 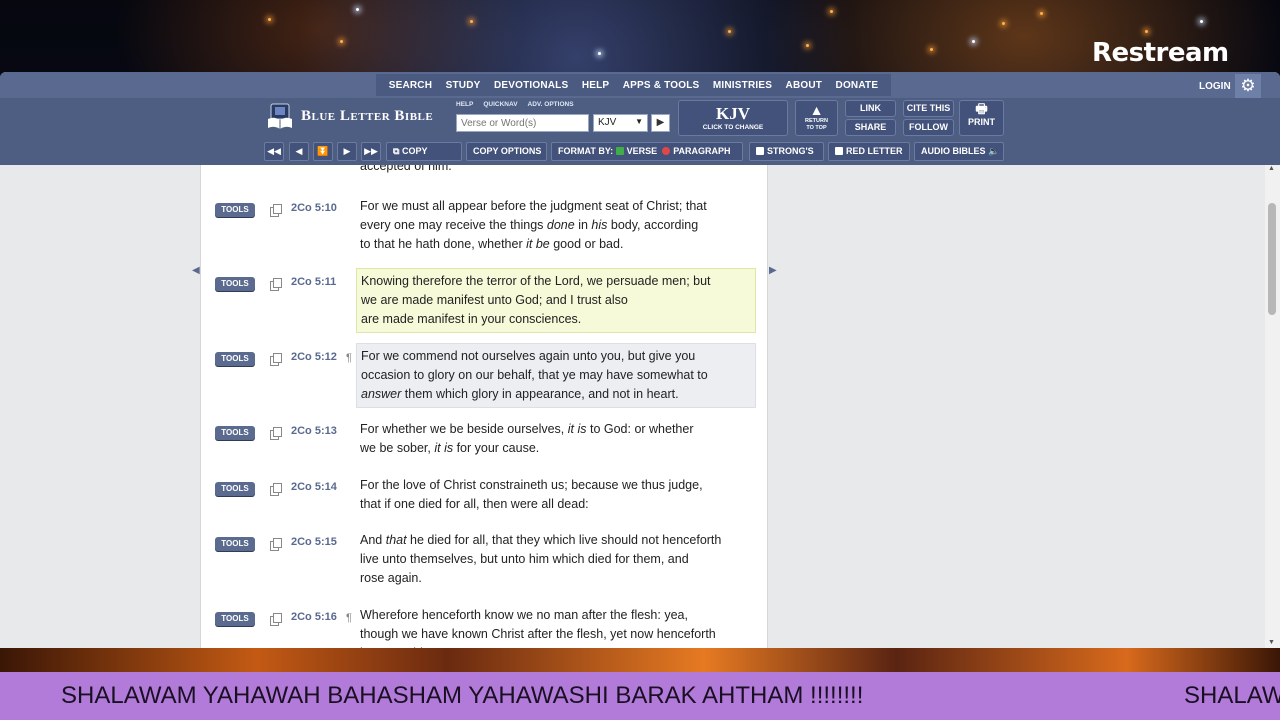 I want to click on verse-label: VERSE, so click(x=642, y=151).